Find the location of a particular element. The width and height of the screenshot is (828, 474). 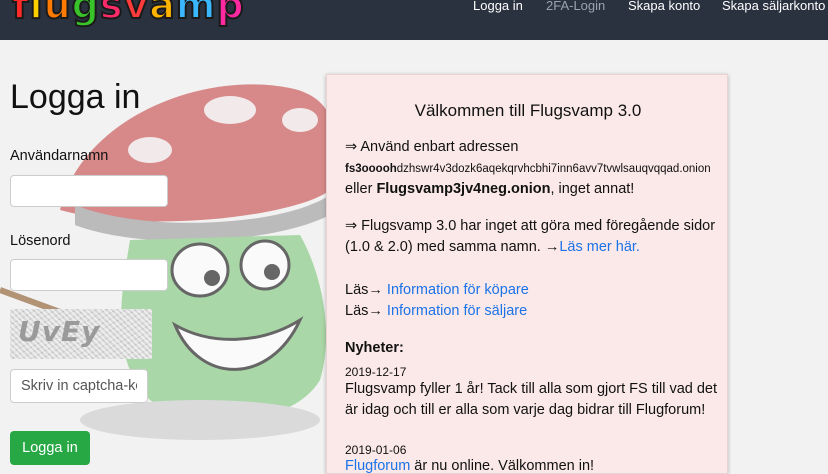

address-instruction: ⇒ Använd enbart adressen is located at coordinates (432, 147).